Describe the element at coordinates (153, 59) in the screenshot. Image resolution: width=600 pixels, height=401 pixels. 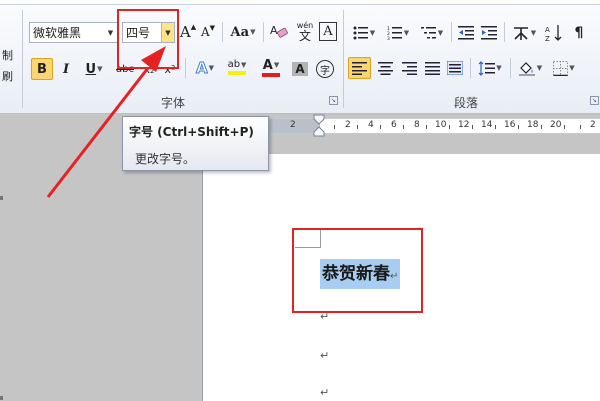
I see `annotation-arrow-head` at that location.